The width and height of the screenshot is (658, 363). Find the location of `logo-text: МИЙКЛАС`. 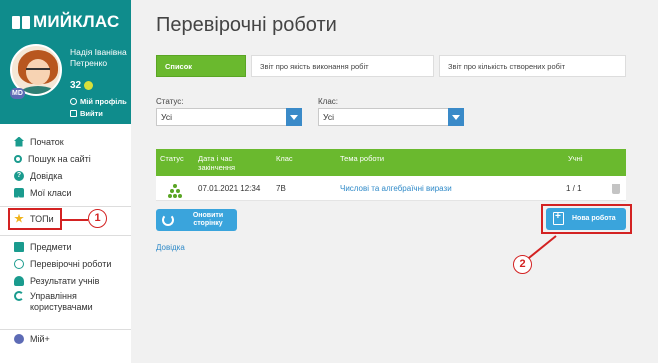

logo-text: МИЙКЛАС is located at coordinates (76, 21).